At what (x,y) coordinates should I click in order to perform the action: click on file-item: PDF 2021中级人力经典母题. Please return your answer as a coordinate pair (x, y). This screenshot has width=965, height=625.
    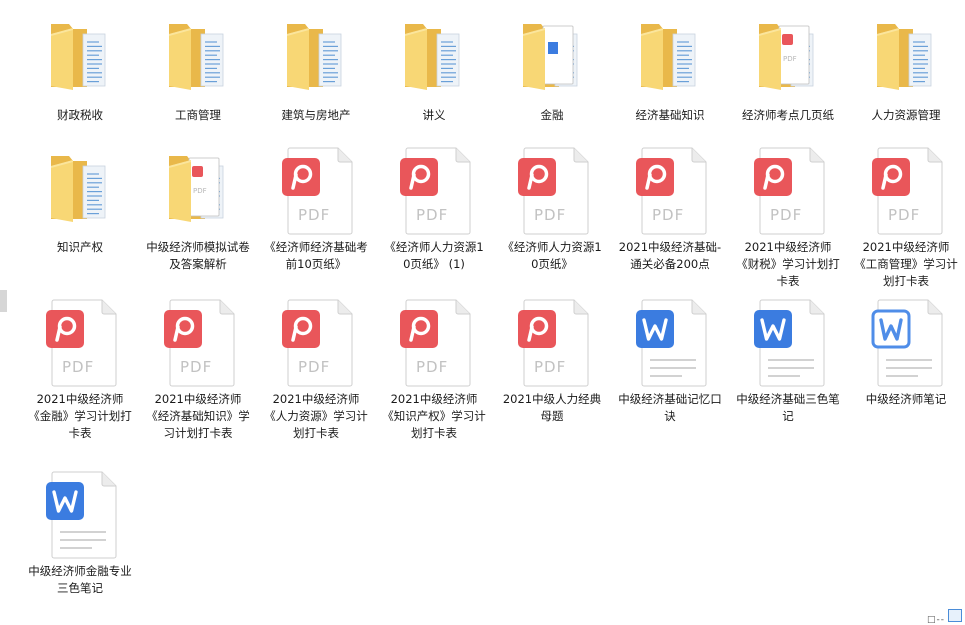
    Looking at the image, I should click on (552, 361).